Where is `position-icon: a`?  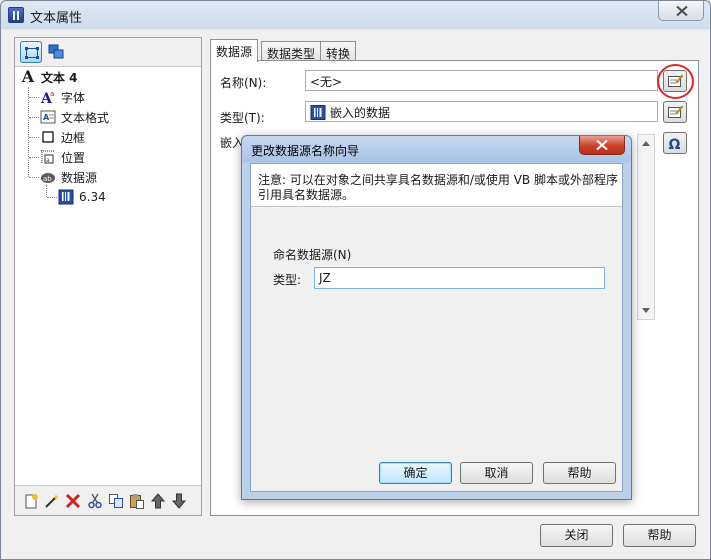 position-icon: a is located at coordinates (48, 157).